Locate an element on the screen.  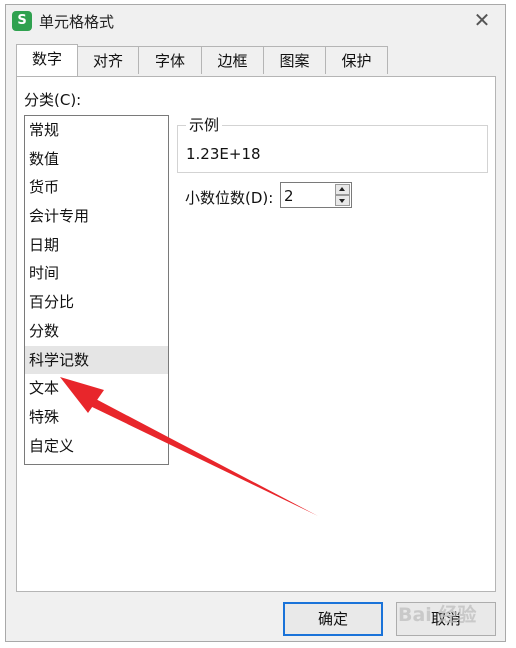
tab-protection: 保护 is located at coordinates (356, 60).